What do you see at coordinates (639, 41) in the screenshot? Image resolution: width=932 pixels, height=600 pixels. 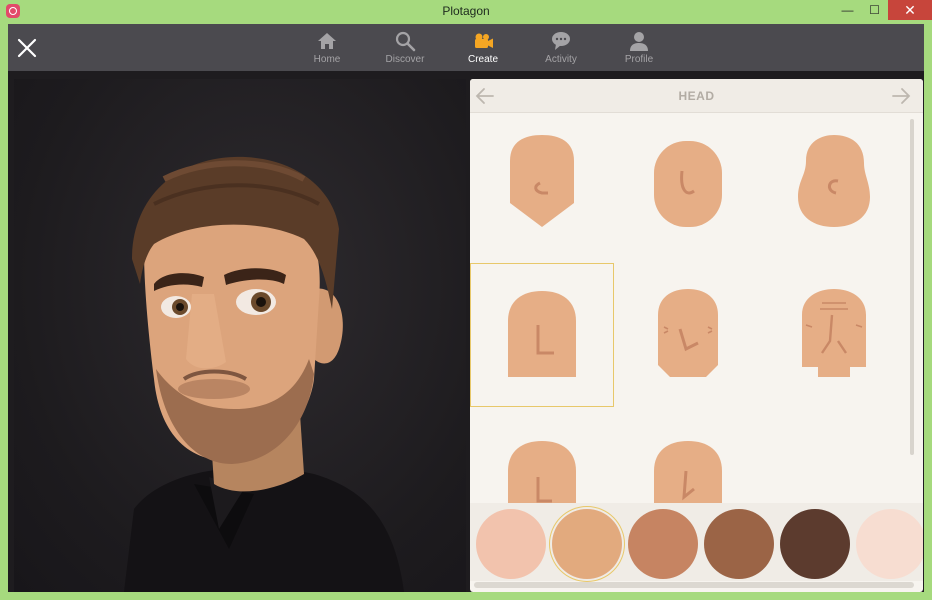 I see `profile-icon` at bounding box center [639, 41].